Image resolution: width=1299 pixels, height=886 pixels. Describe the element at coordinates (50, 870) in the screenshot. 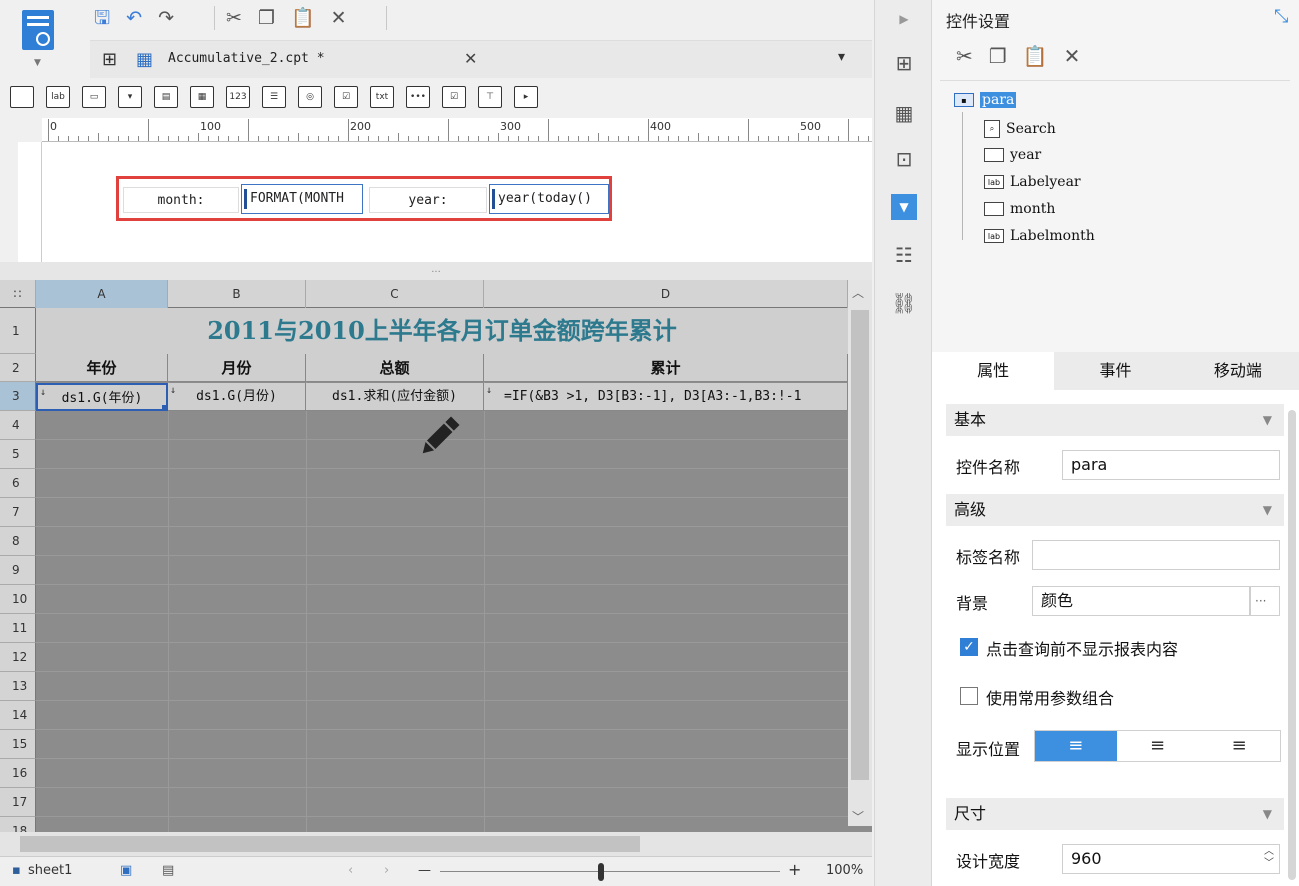

I see `sheet-tab: sheet1` at that location.